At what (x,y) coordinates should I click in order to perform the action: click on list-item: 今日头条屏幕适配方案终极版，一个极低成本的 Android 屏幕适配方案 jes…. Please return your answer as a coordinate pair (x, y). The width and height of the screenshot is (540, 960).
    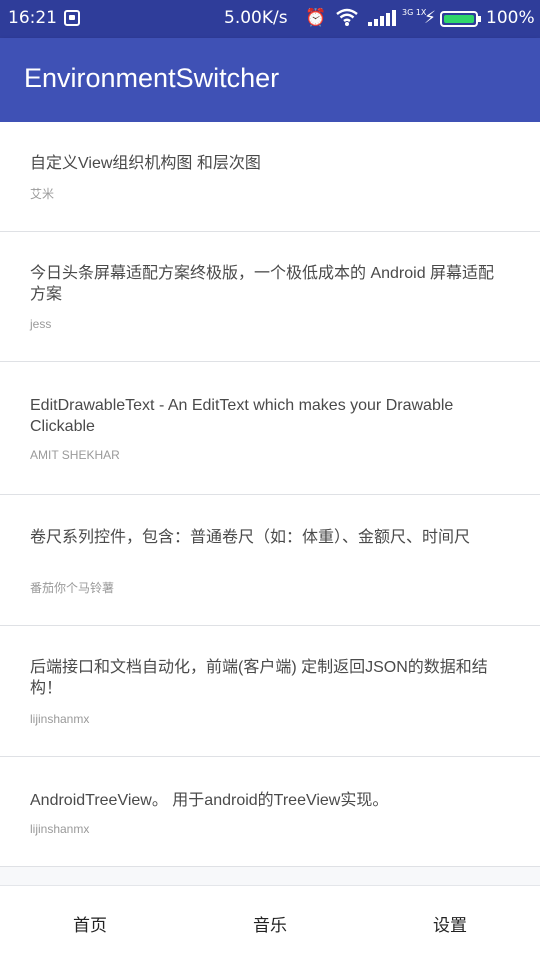
    Looking at the image, I should click on (270, 297).